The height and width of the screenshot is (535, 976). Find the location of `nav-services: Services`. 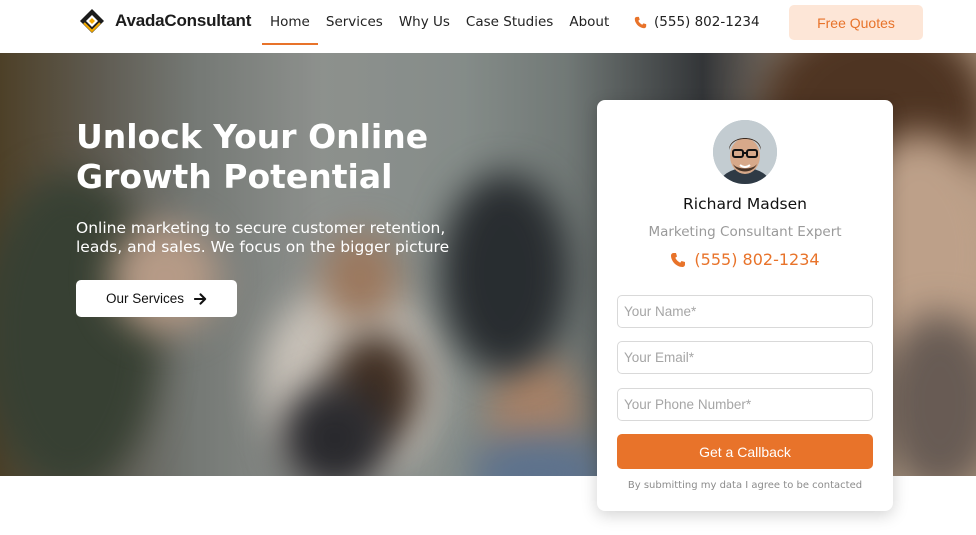

nav-services: Services is located at coordinates (354, 22).